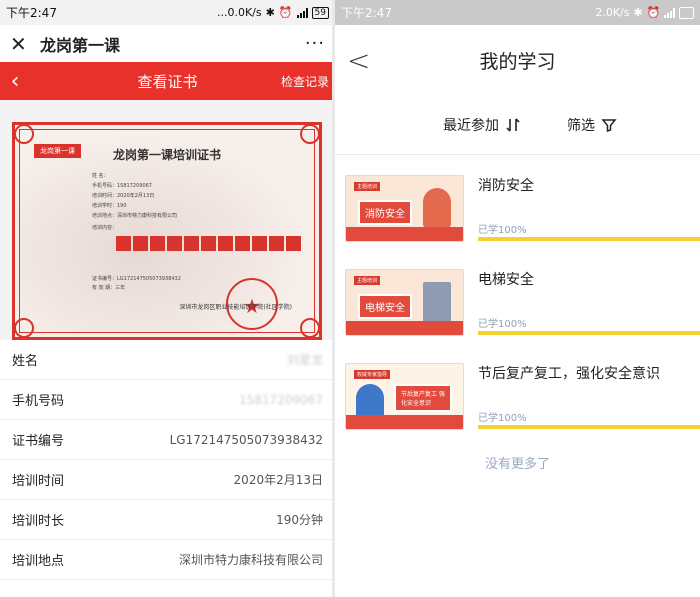 Image resolution: width=700 pixels, height=597 pixels. What do you see at coordinates (167, 360) in the screenshot?
I see `info-row-name: 姓名 刘星龙` at bounding box center [167, 360].